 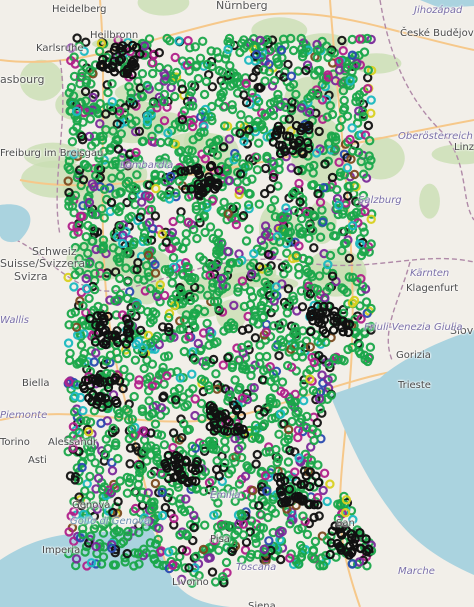 What do you see at coordinates (435, 136) in the screenshot?
I see `place-label: Oberösterreich` at bounding box center [435, 136].